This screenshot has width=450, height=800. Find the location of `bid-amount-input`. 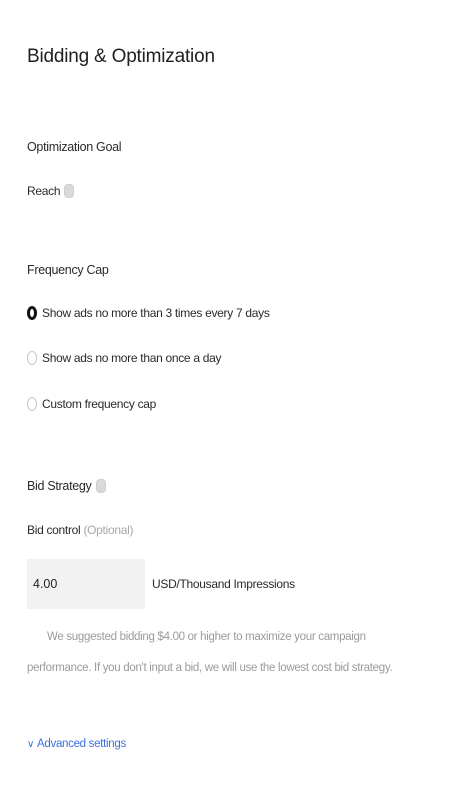

bid-amount-input is located at coordinates (86, 584).